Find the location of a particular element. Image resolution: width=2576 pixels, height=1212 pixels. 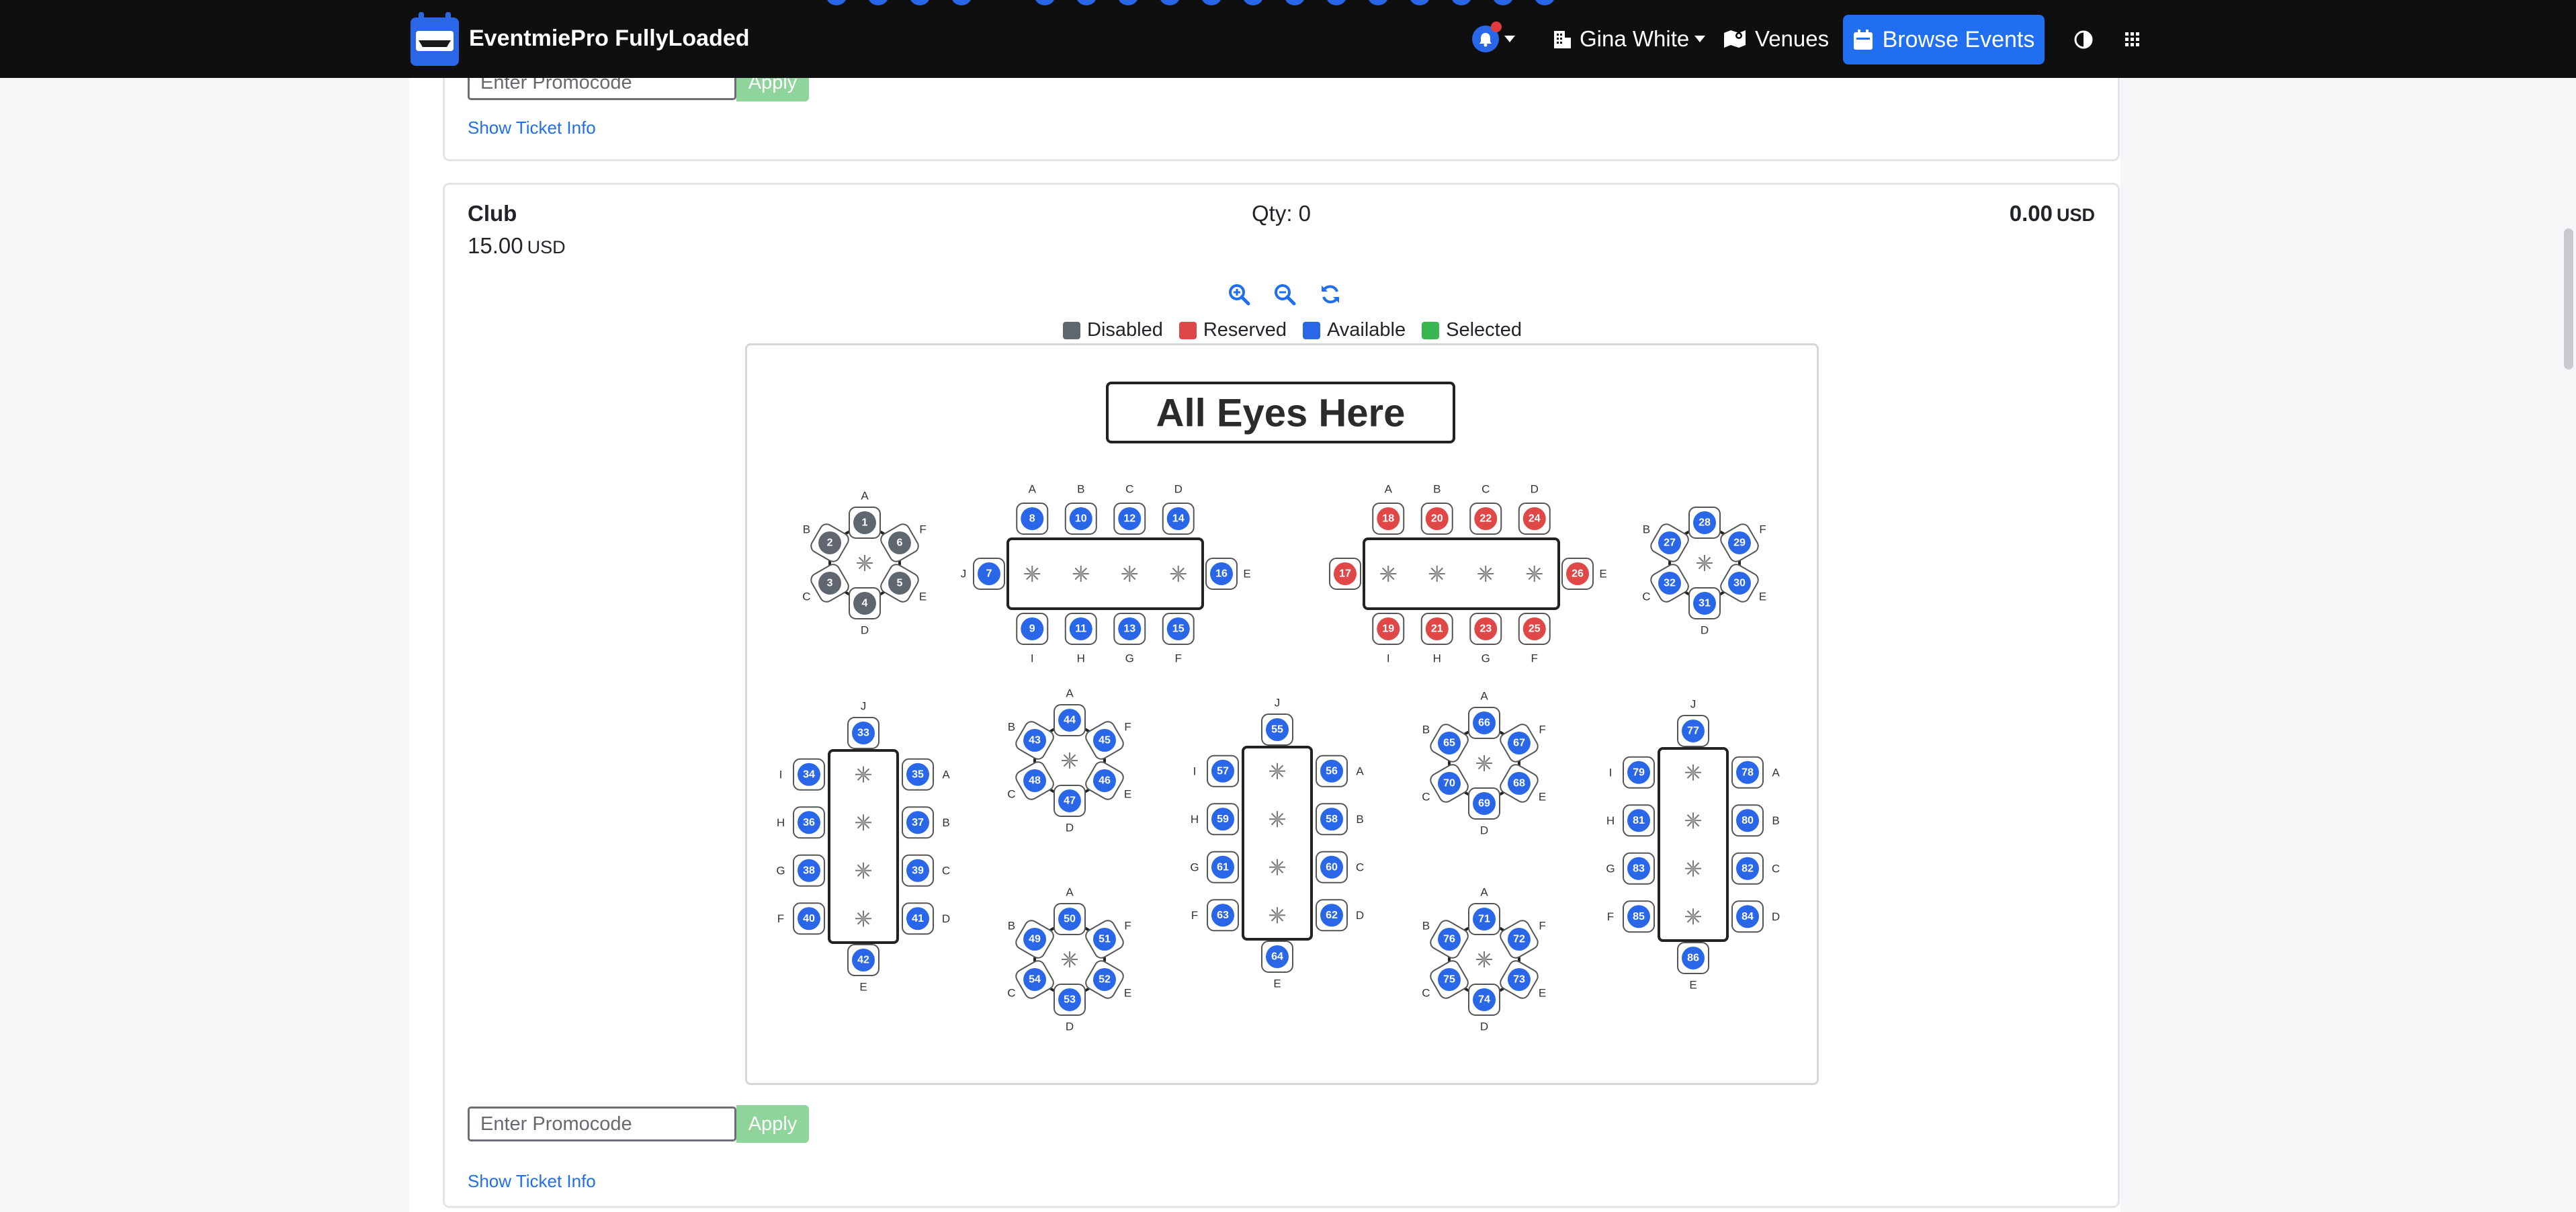

seat-17: 17 is located at coordinates (1345, 574).